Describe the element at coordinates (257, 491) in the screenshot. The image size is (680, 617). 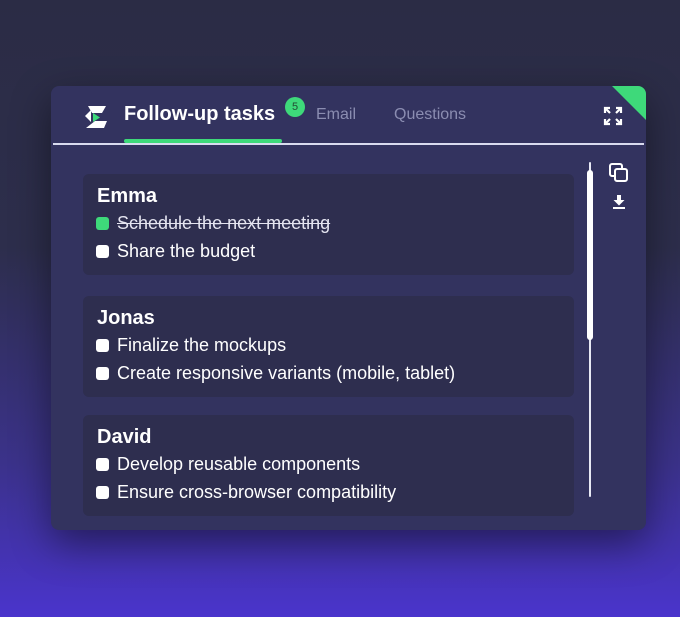
I see `task-label: Ensure cross-browser compatibility` at that location.